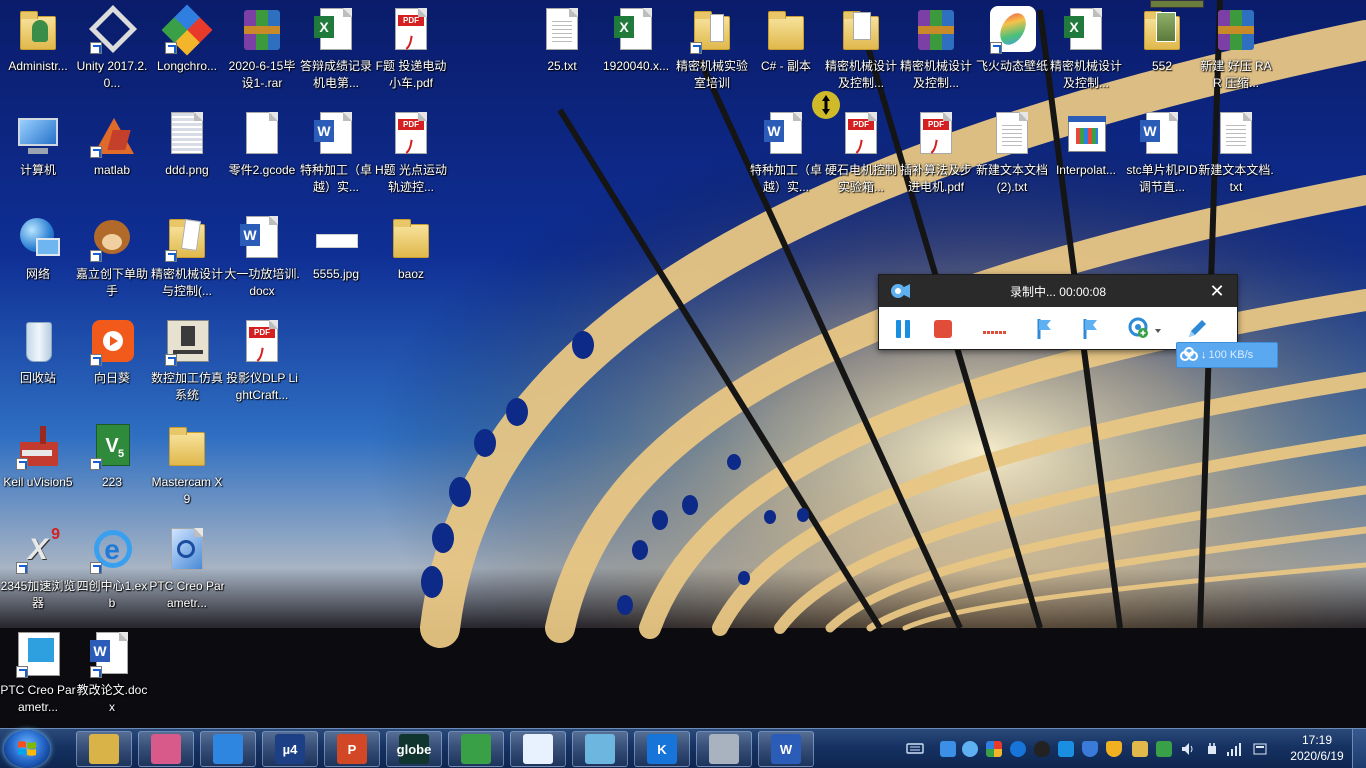  I want to click on desktop-icon-sunflower: 向日葵, so click(112, 364).